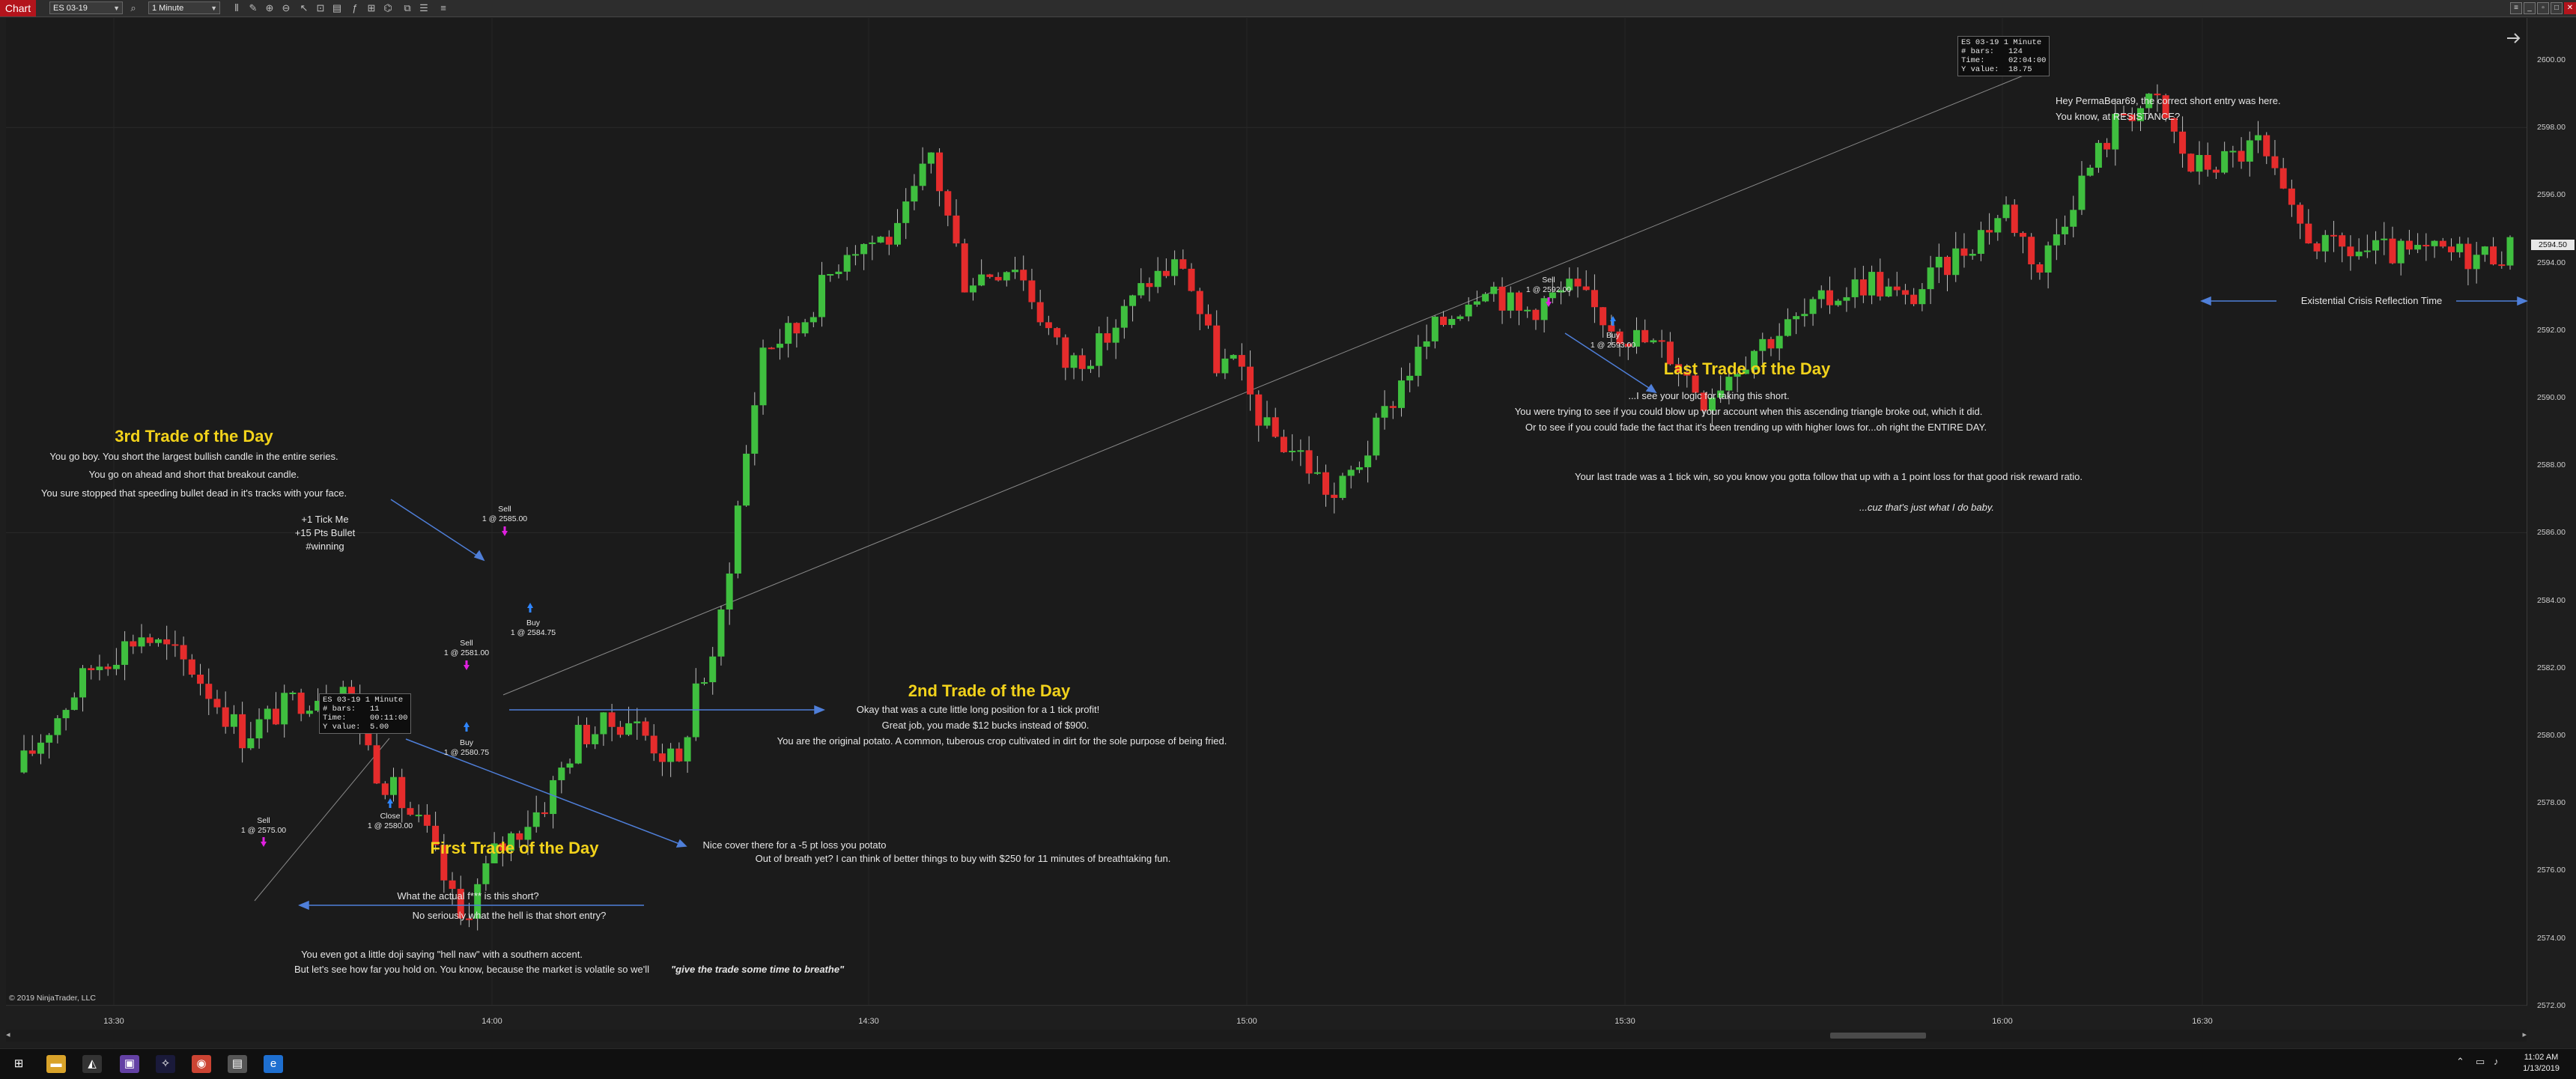  What do you see at coordinates (2524, 1034) in the screenshot?
I see `scroll-right-icon: ▸` at bounding box center [2524, 1034].